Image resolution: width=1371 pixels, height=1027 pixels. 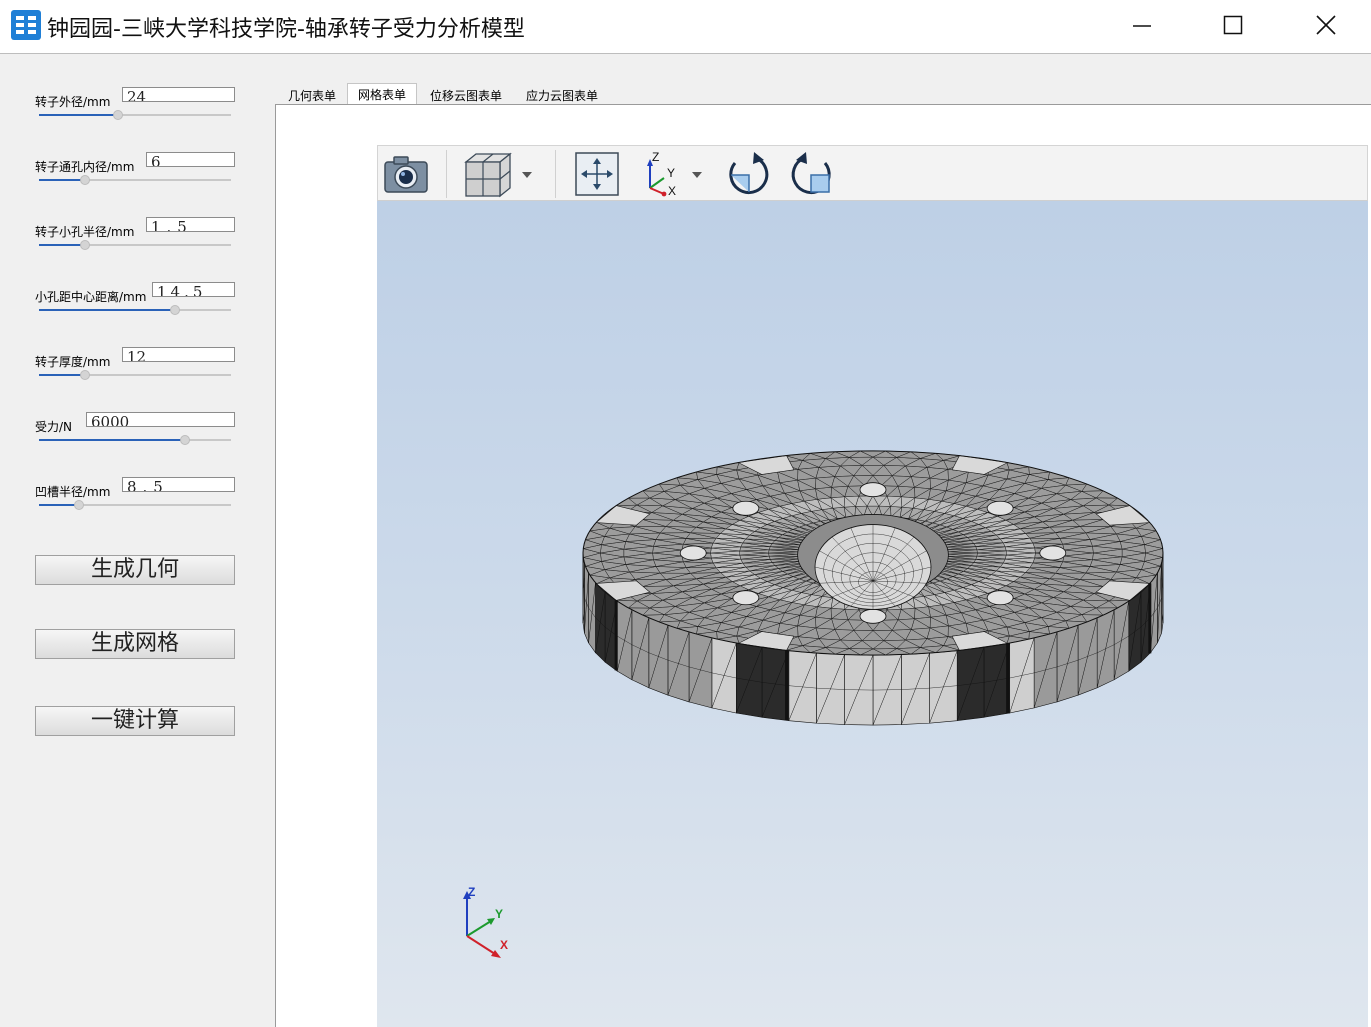 I want to click on param-label: 转子小孔半径/mm, so click(x=85, y=232).